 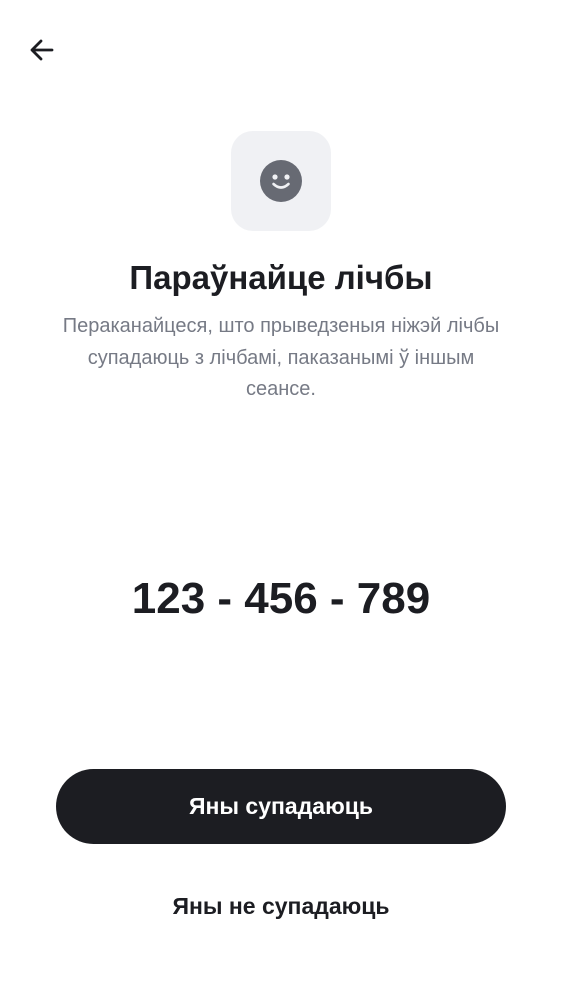 I want to click on back-button, so click(x=42, y=50).